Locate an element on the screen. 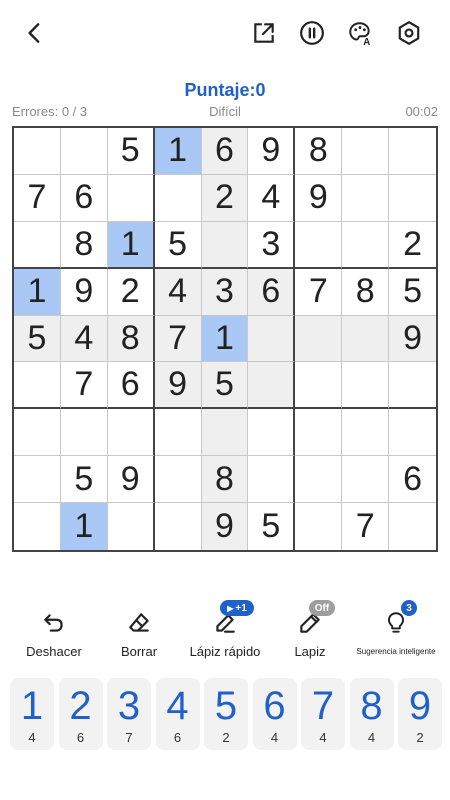  cell-r4c2: 9 is located at coordinates (84, 292).